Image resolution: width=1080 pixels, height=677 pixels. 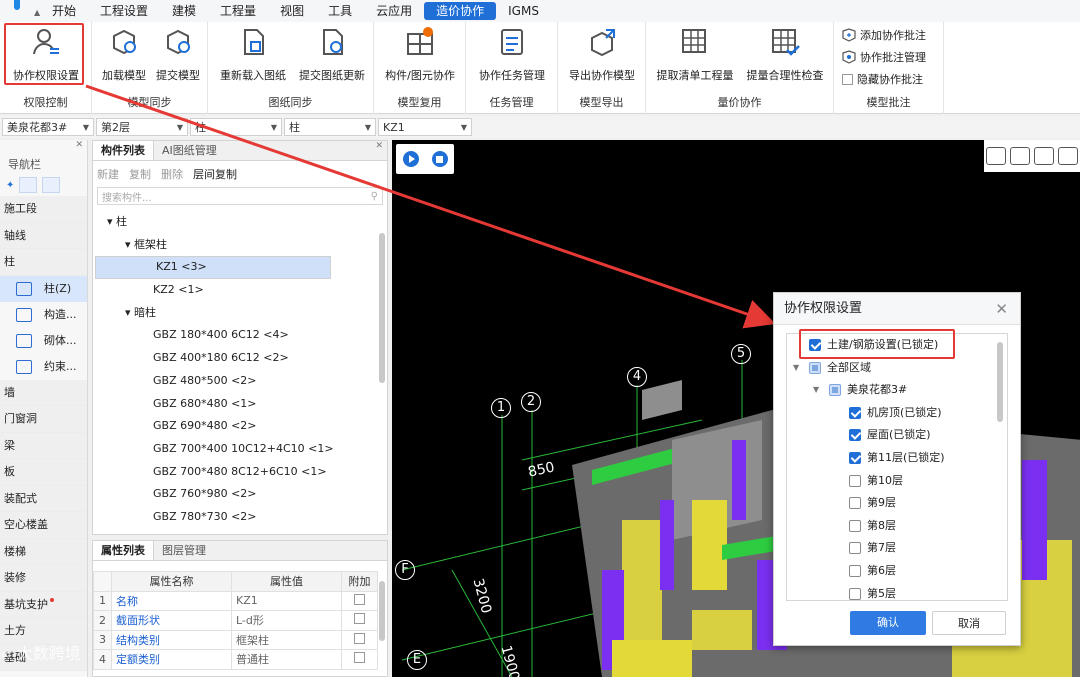 What do you see at coordinates (253, 55) in the screenshot?
I see `reload-drawing-button: 重新载入图纸` at bounding box center [253, 55].